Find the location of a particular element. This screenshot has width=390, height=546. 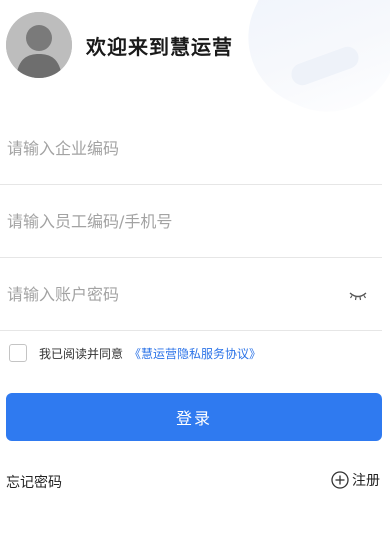

password-field is located at coordinates (191, 294).